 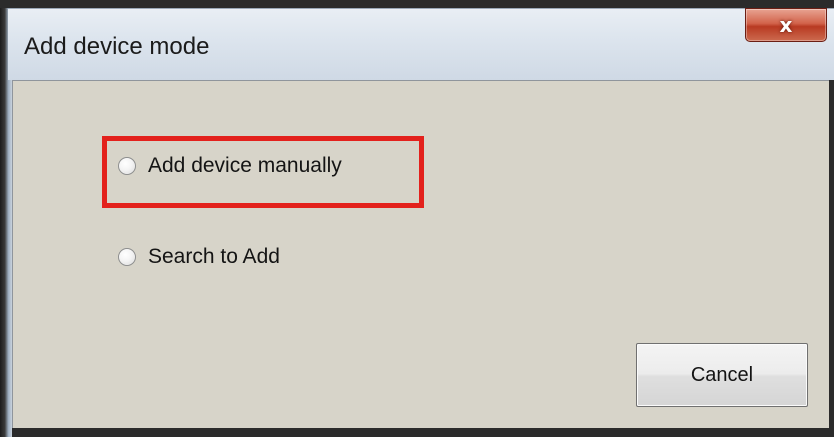 I want to click on close-button: x, so click(x=786, y=25).